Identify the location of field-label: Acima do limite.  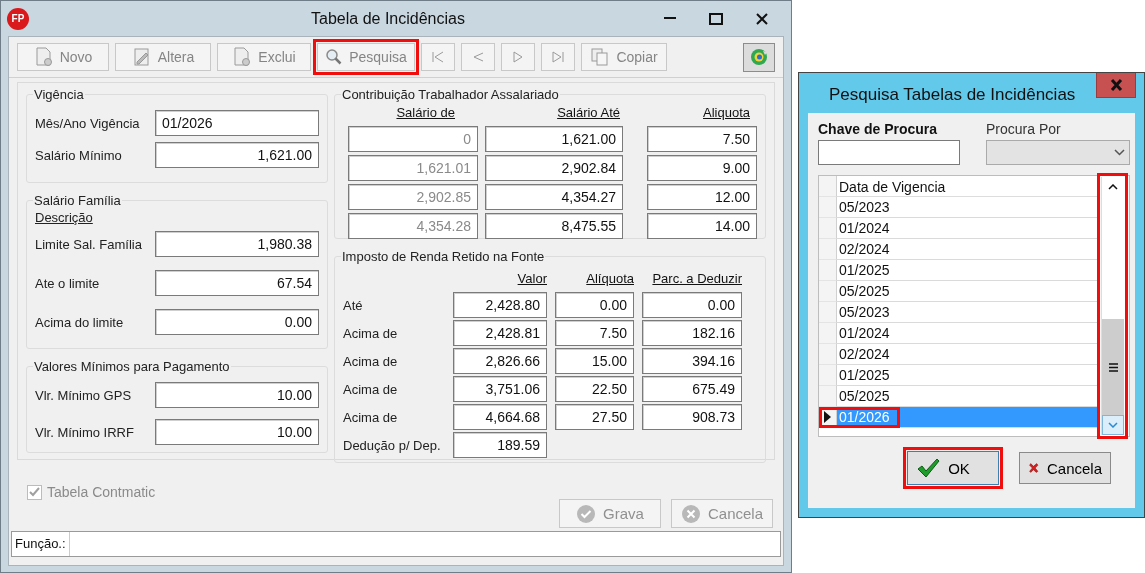
(80, 322).